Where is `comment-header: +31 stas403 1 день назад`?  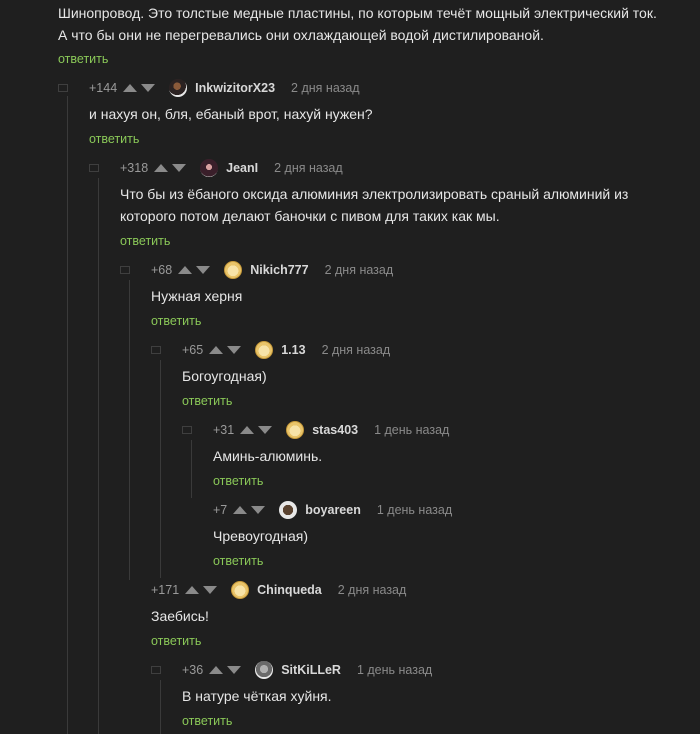
comment-header: +31 stas403 1 день назад is located at coordinates (331, 430).